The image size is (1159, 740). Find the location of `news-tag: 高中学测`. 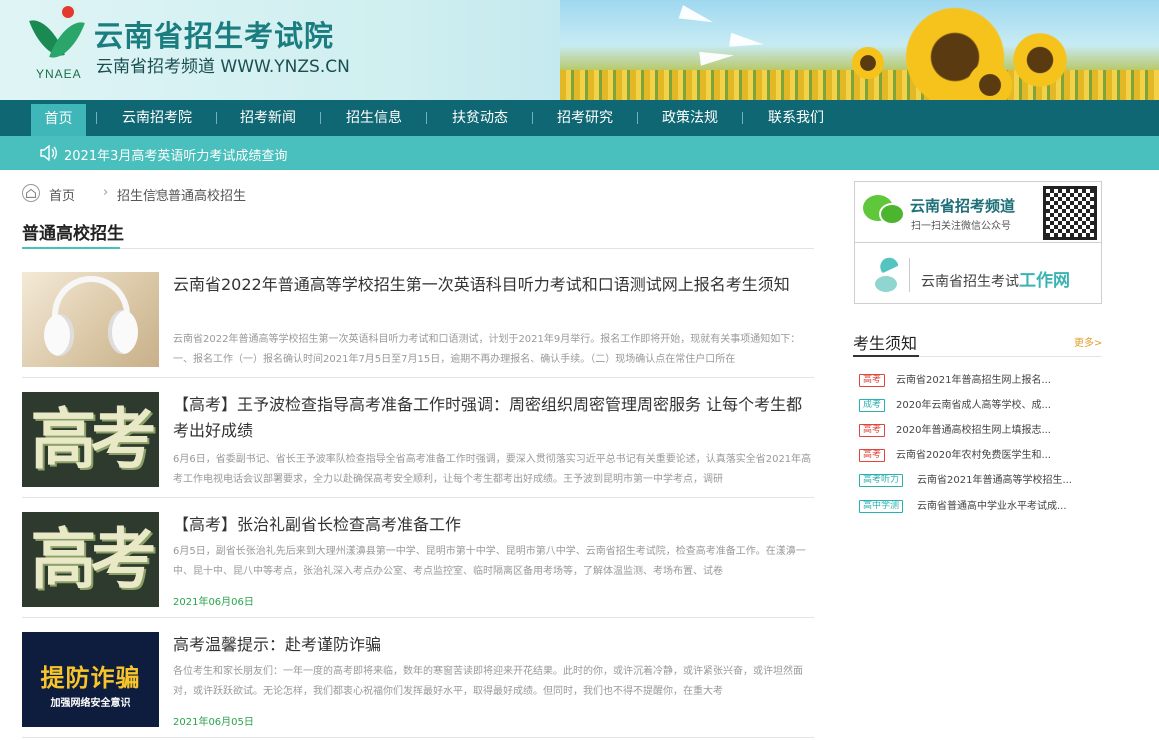

news-tag: 高中学测 is located at coordinates (881, 506).